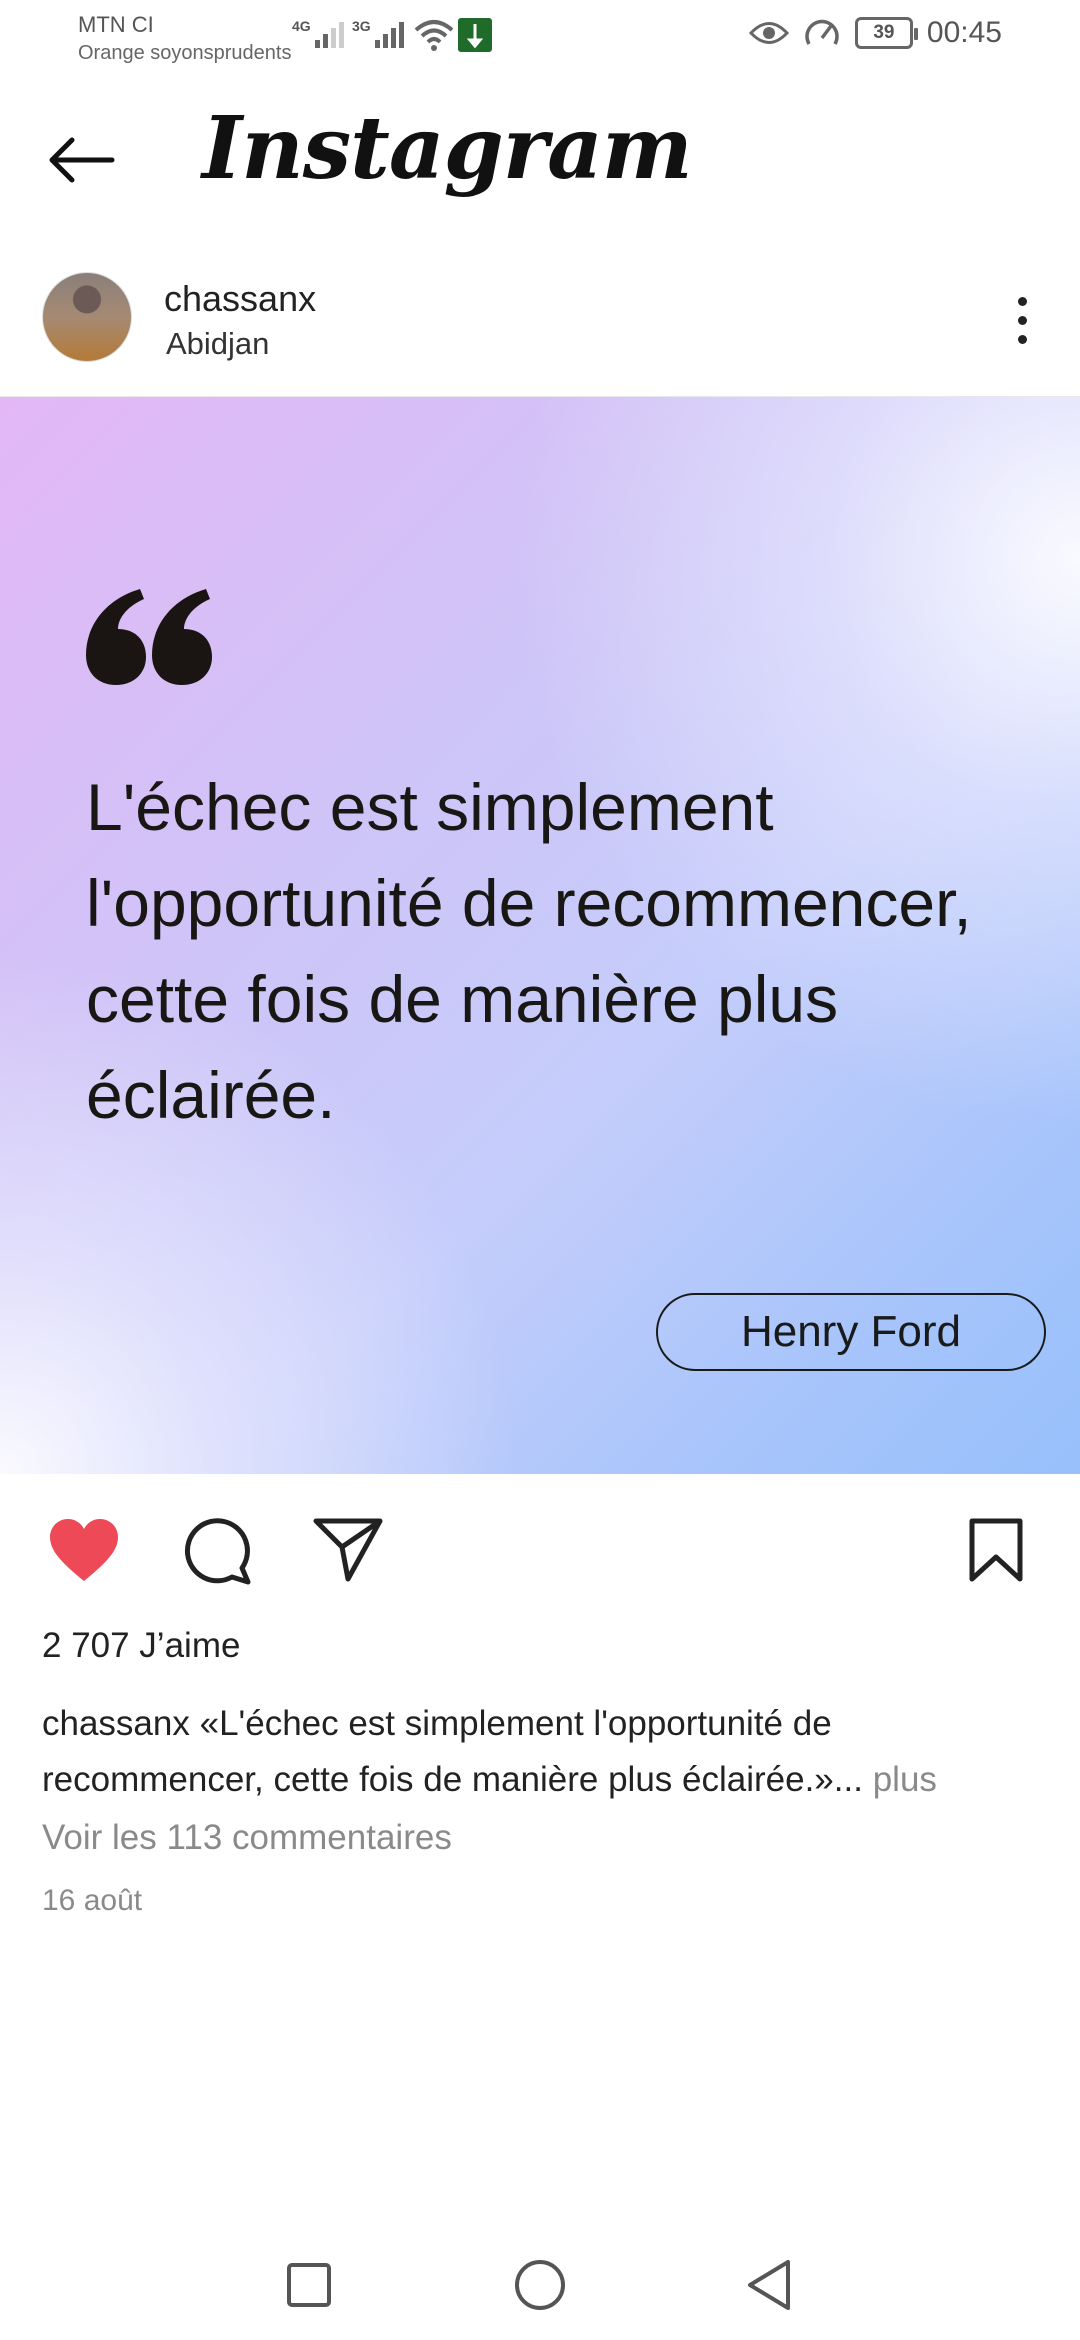 The height and width of the screenshot is (2340, 1080). I want to click on app-bar: Instagram, so click(540, 160).